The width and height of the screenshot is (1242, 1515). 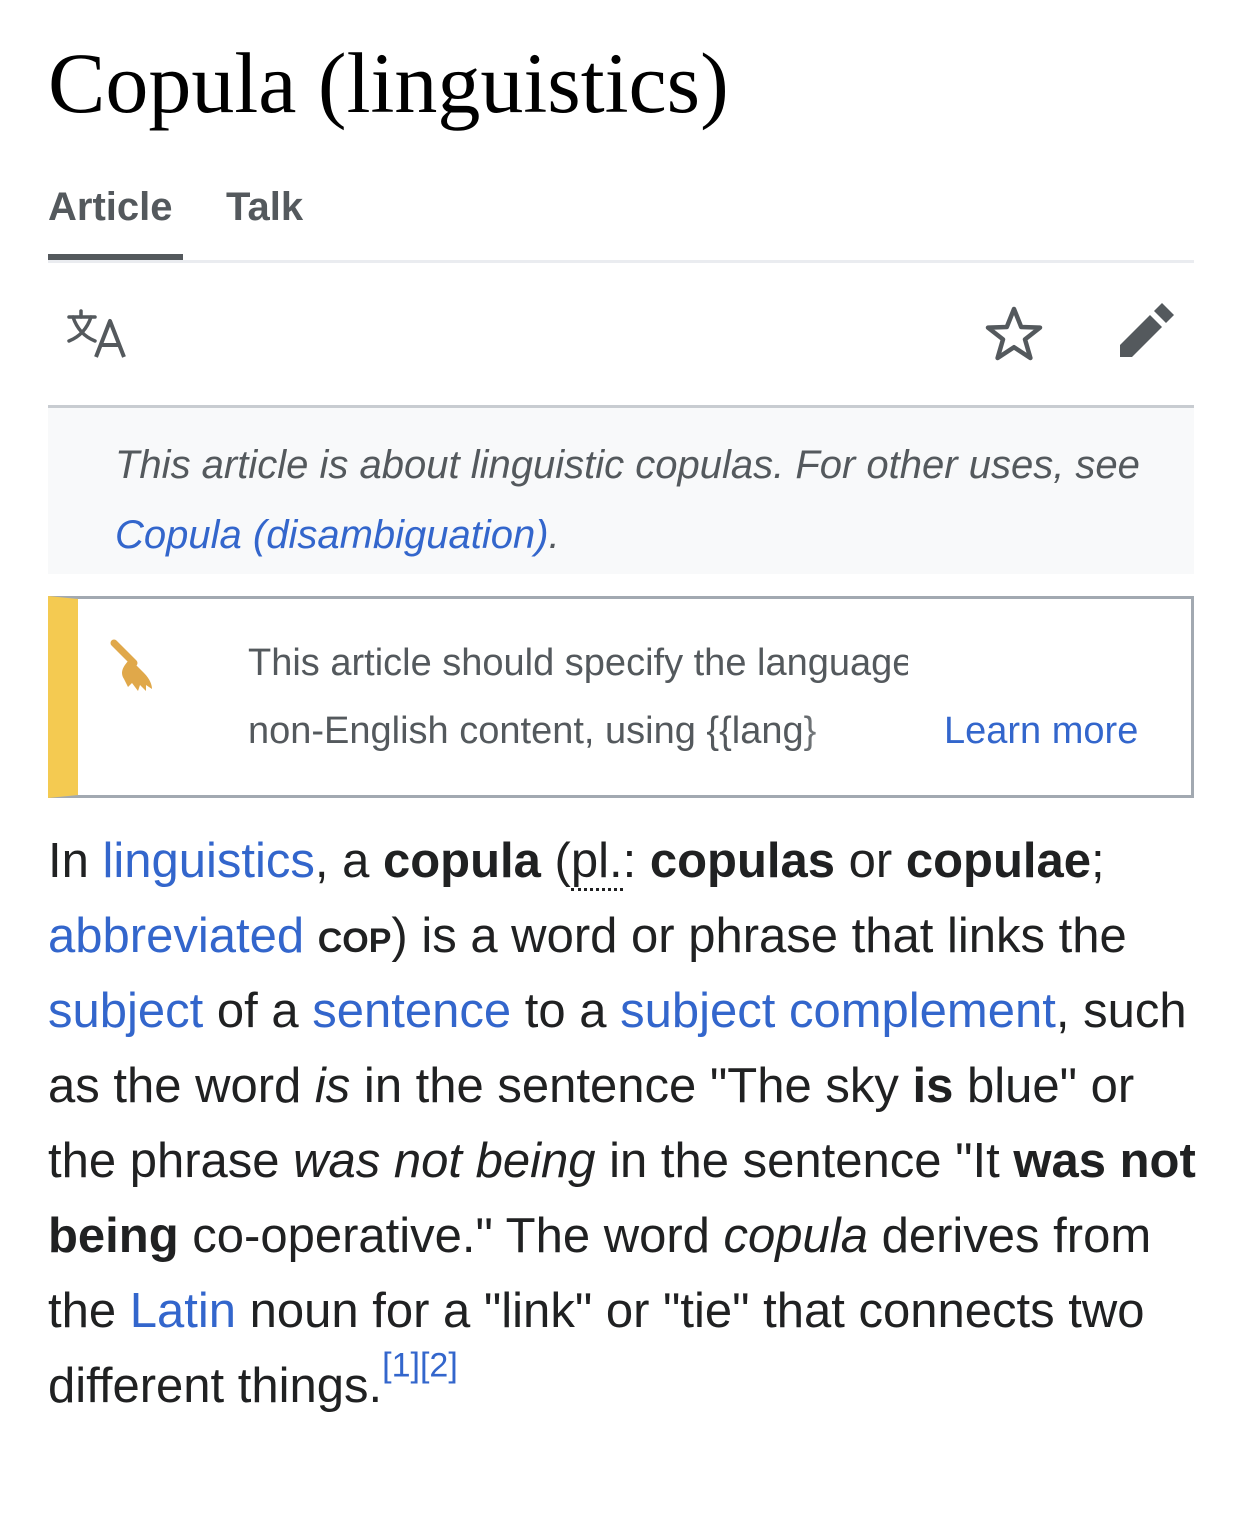 I want to click on issue-notice-fade, so click(x=858, y=731).